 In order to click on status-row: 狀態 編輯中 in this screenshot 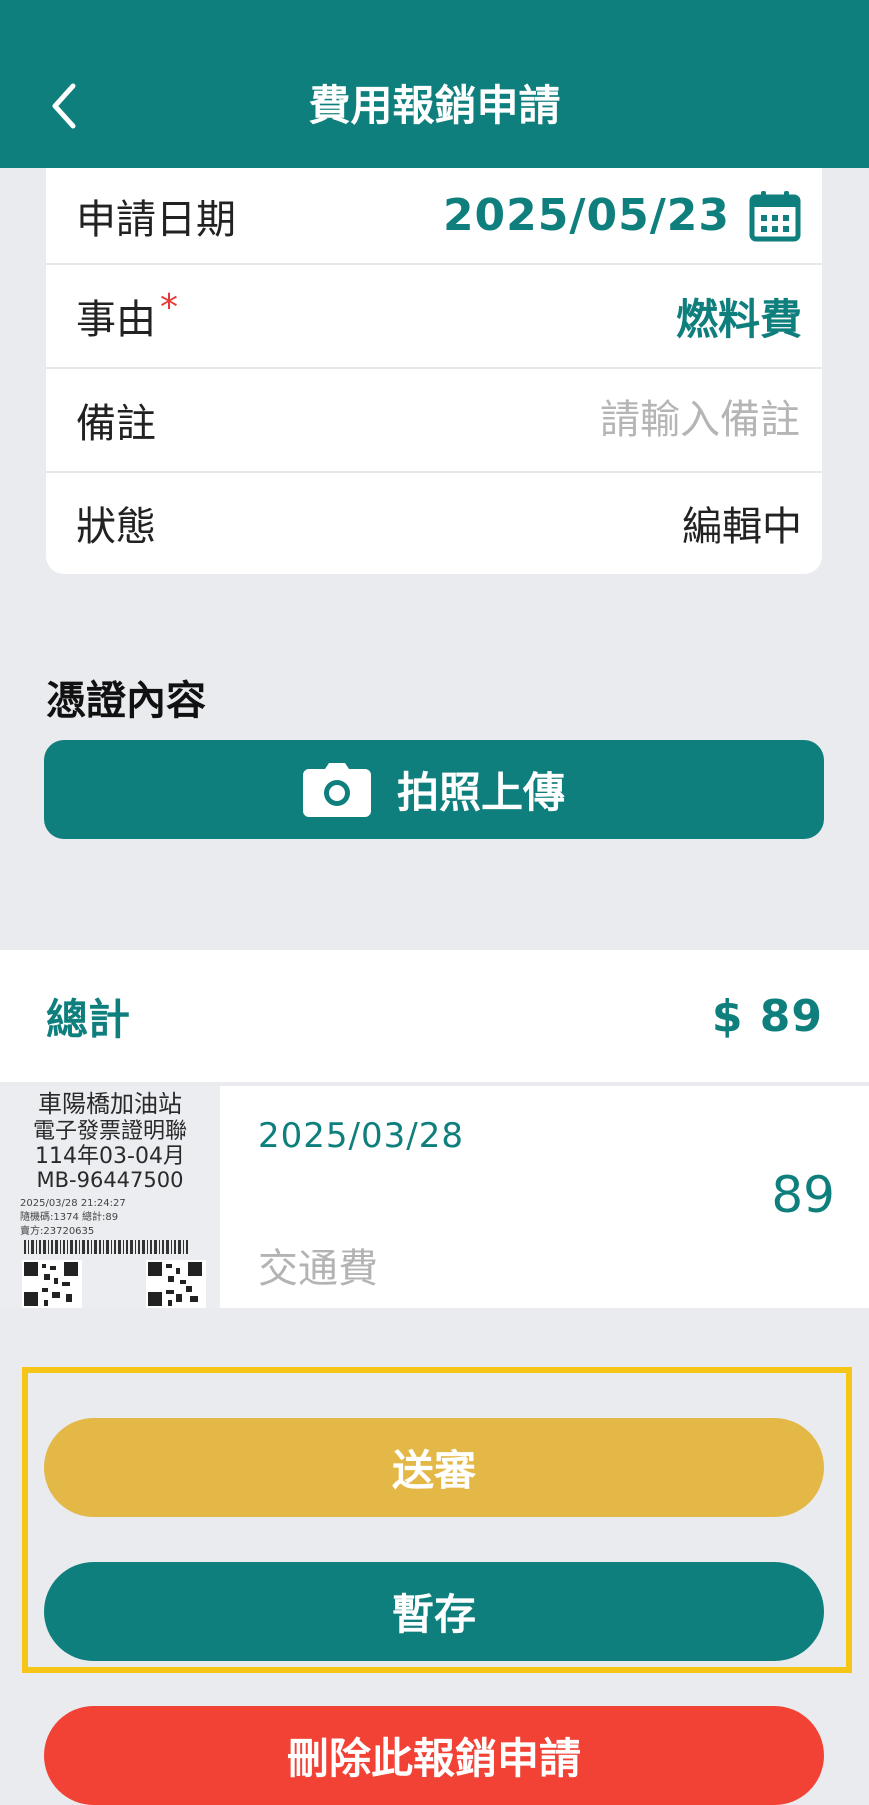, I will do `click(434, 522)`.